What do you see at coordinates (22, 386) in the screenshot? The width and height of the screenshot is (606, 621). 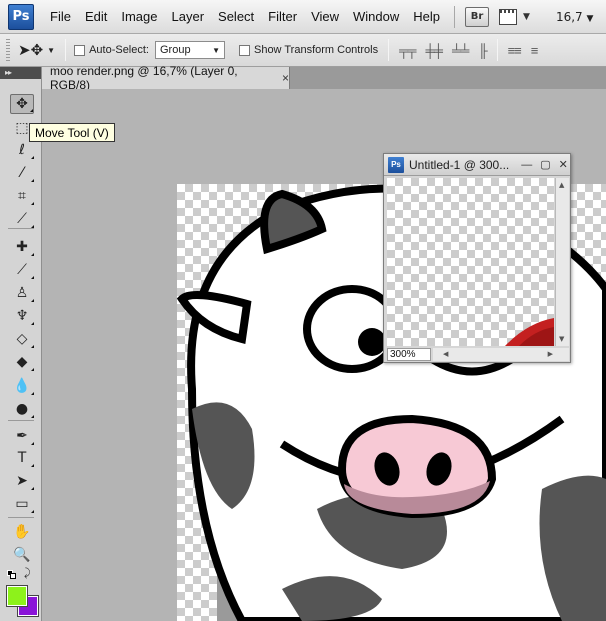 I see `blur-tool-icon: 💧` at bounding box center [22, 386].